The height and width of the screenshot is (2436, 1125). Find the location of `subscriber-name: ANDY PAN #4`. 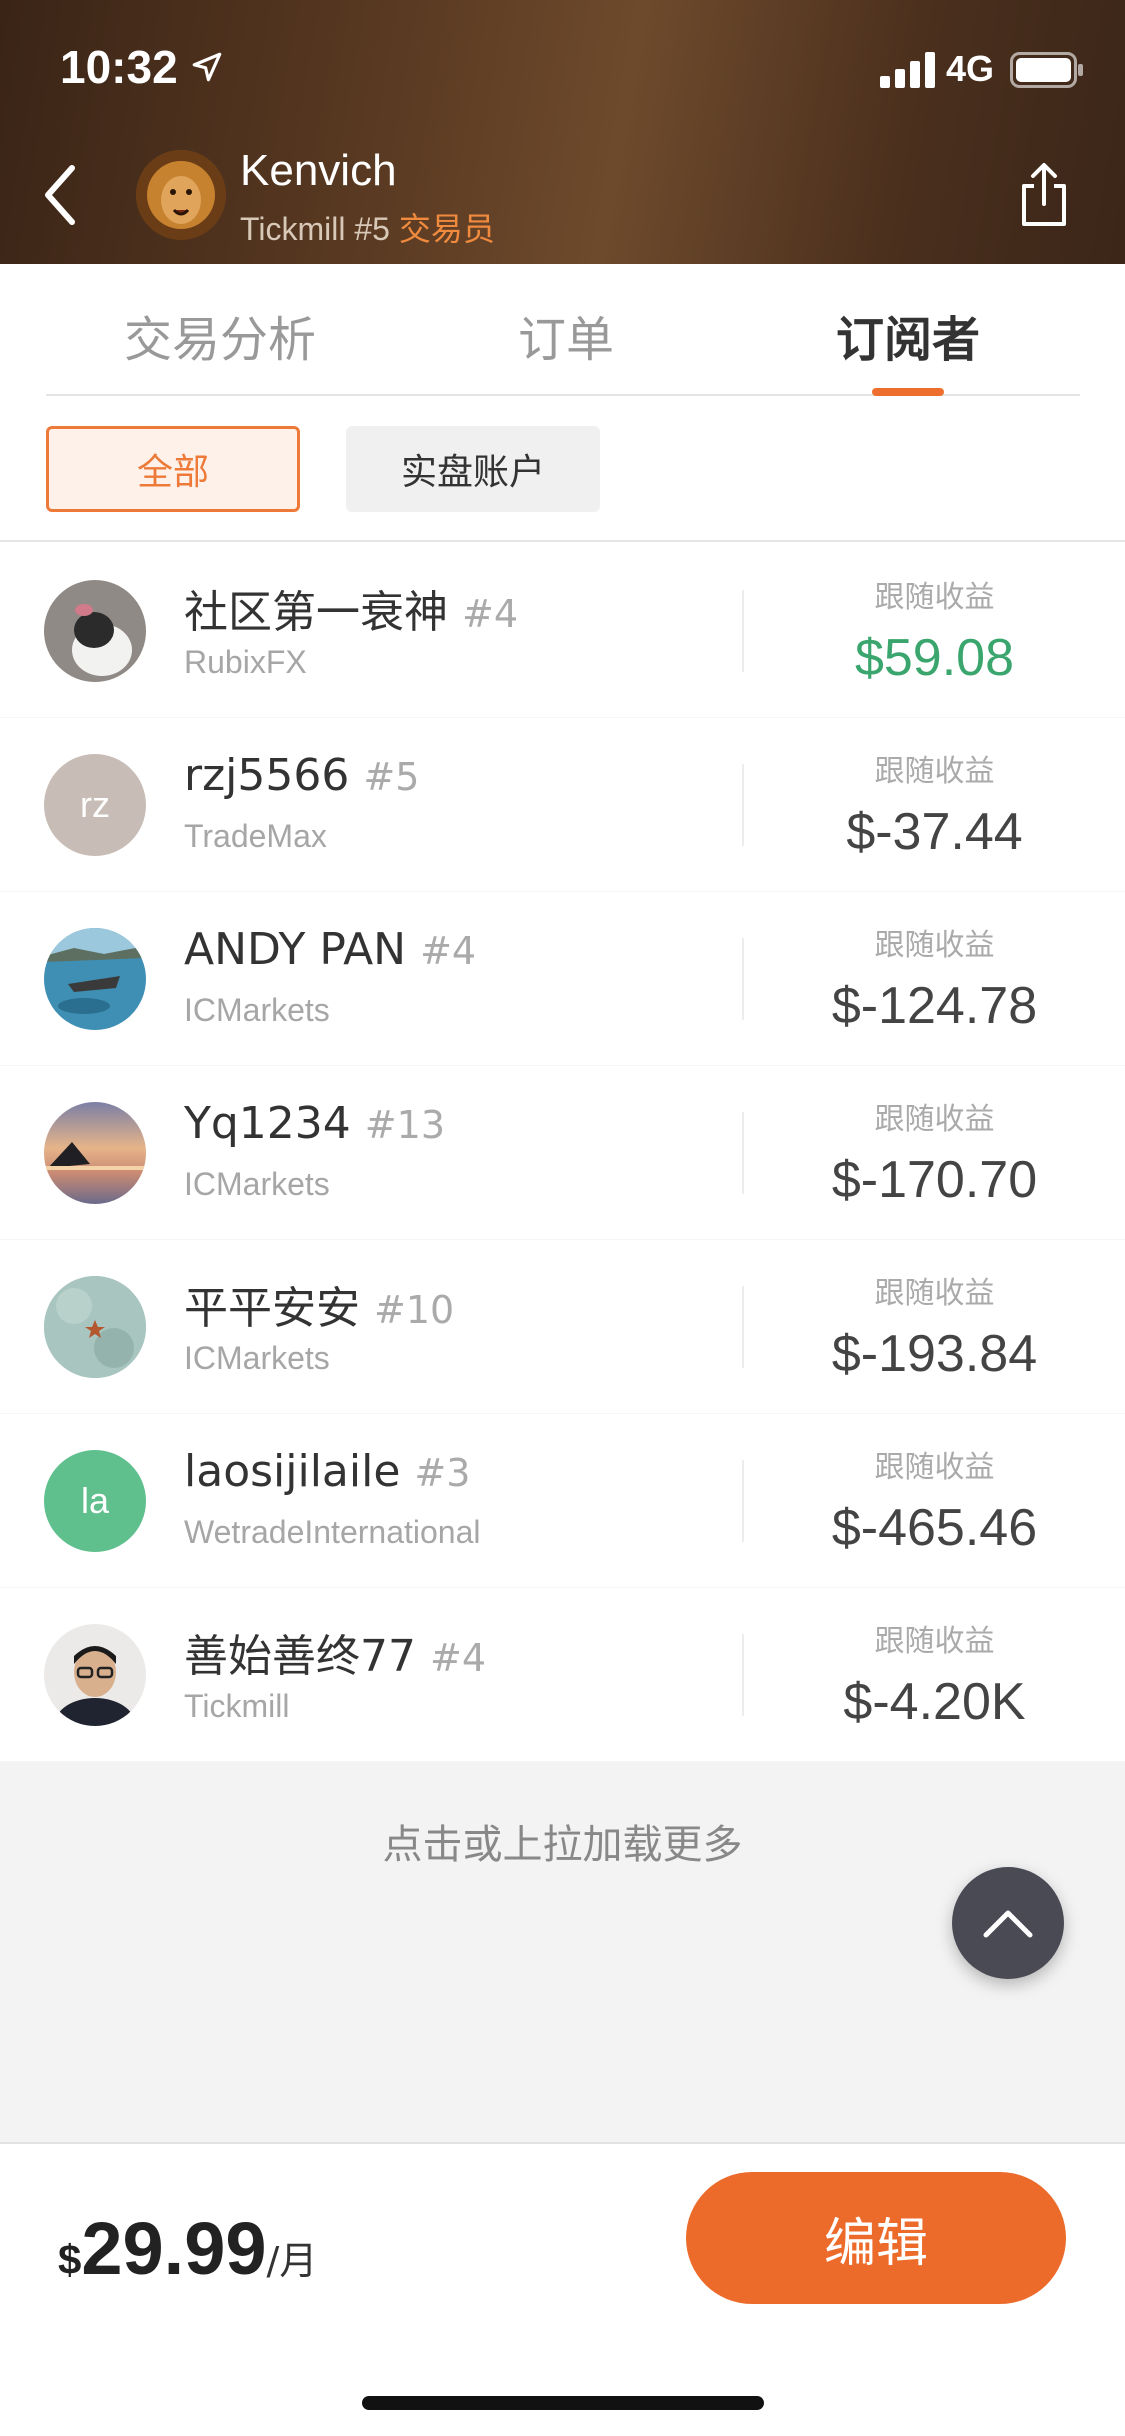

subscriber-name: ANDY PAN #4 is located at coordinates (330, 949).